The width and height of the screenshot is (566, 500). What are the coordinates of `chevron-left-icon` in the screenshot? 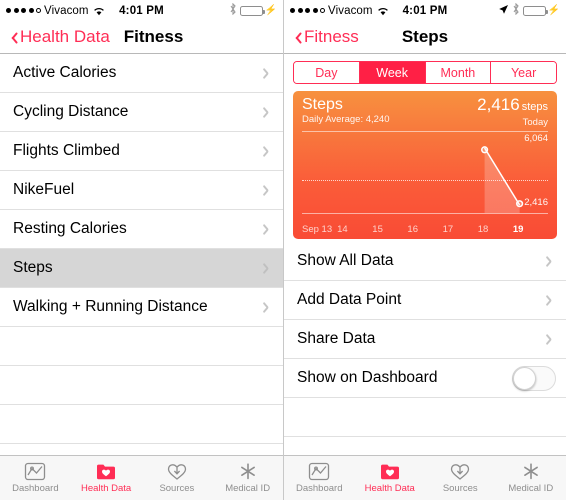 It's located at (12, 37).